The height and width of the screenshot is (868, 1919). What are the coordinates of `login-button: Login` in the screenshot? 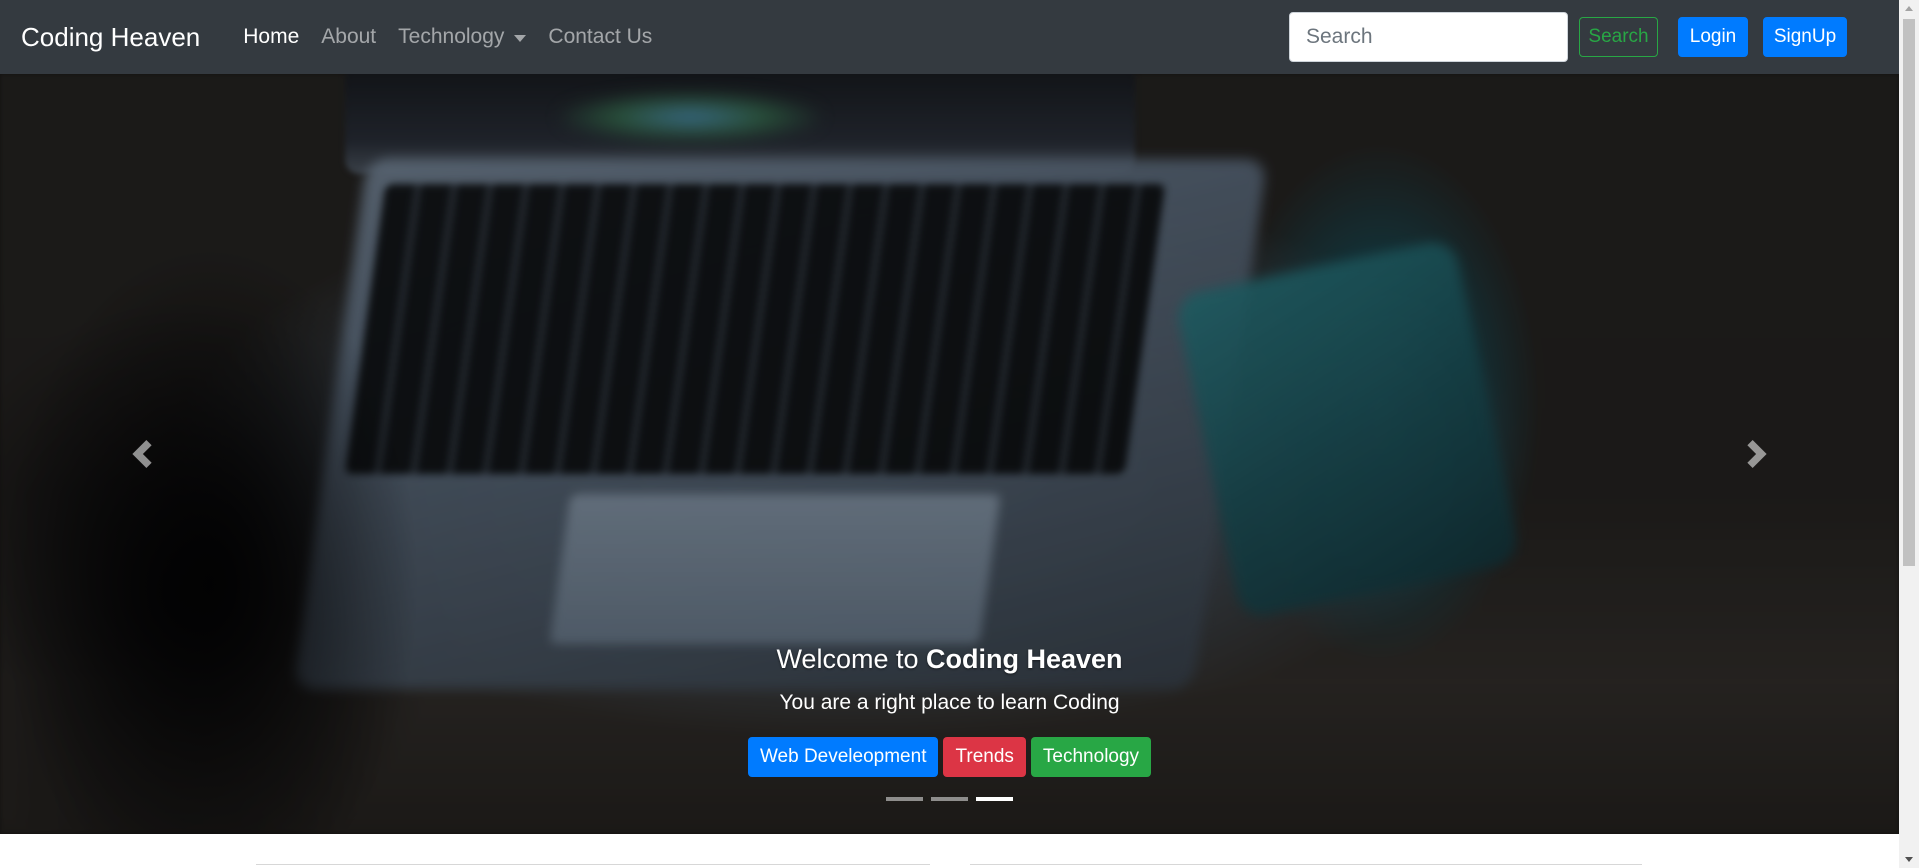 It's located at (1713, 37).